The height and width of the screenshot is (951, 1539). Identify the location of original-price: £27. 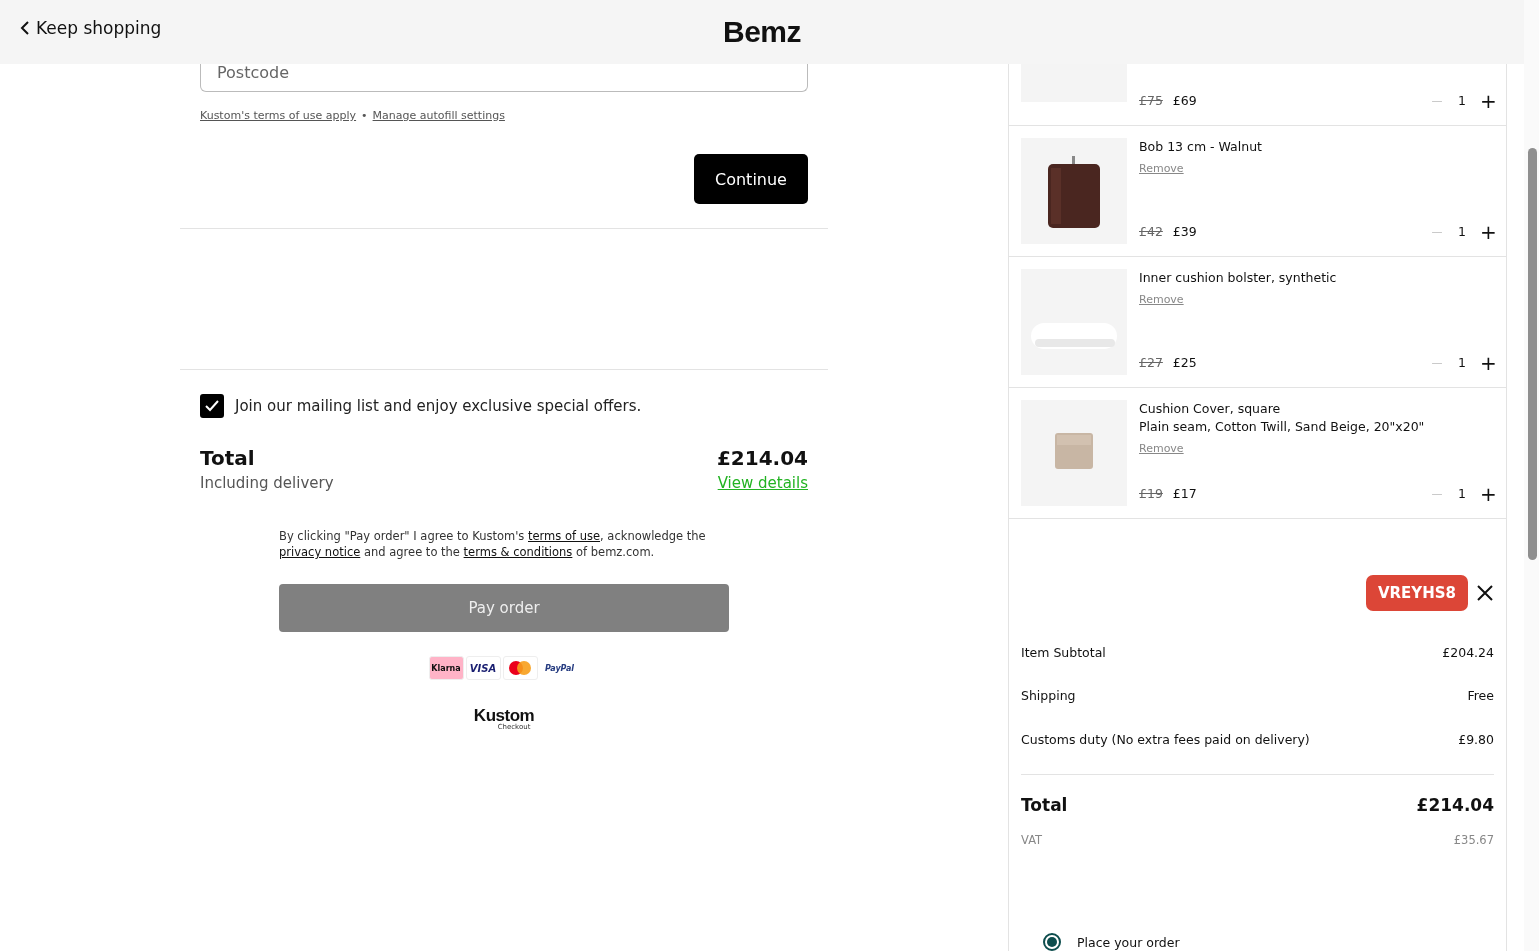
(1151, 362).